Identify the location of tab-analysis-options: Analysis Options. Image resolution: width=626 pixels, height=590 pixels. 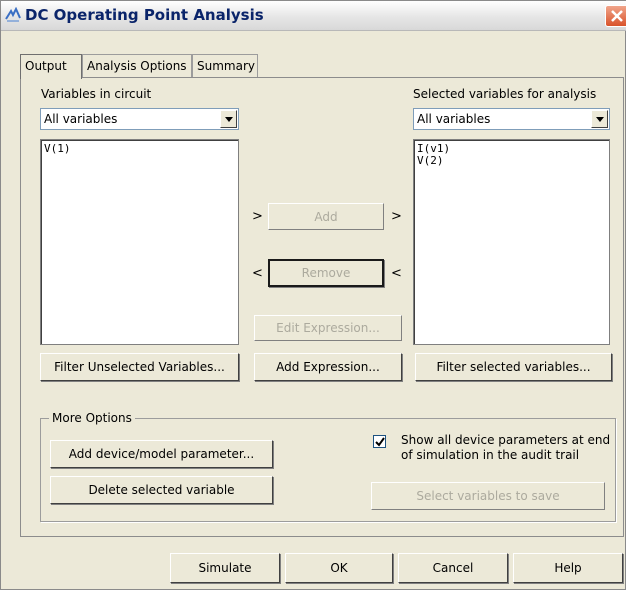
(137, 66).